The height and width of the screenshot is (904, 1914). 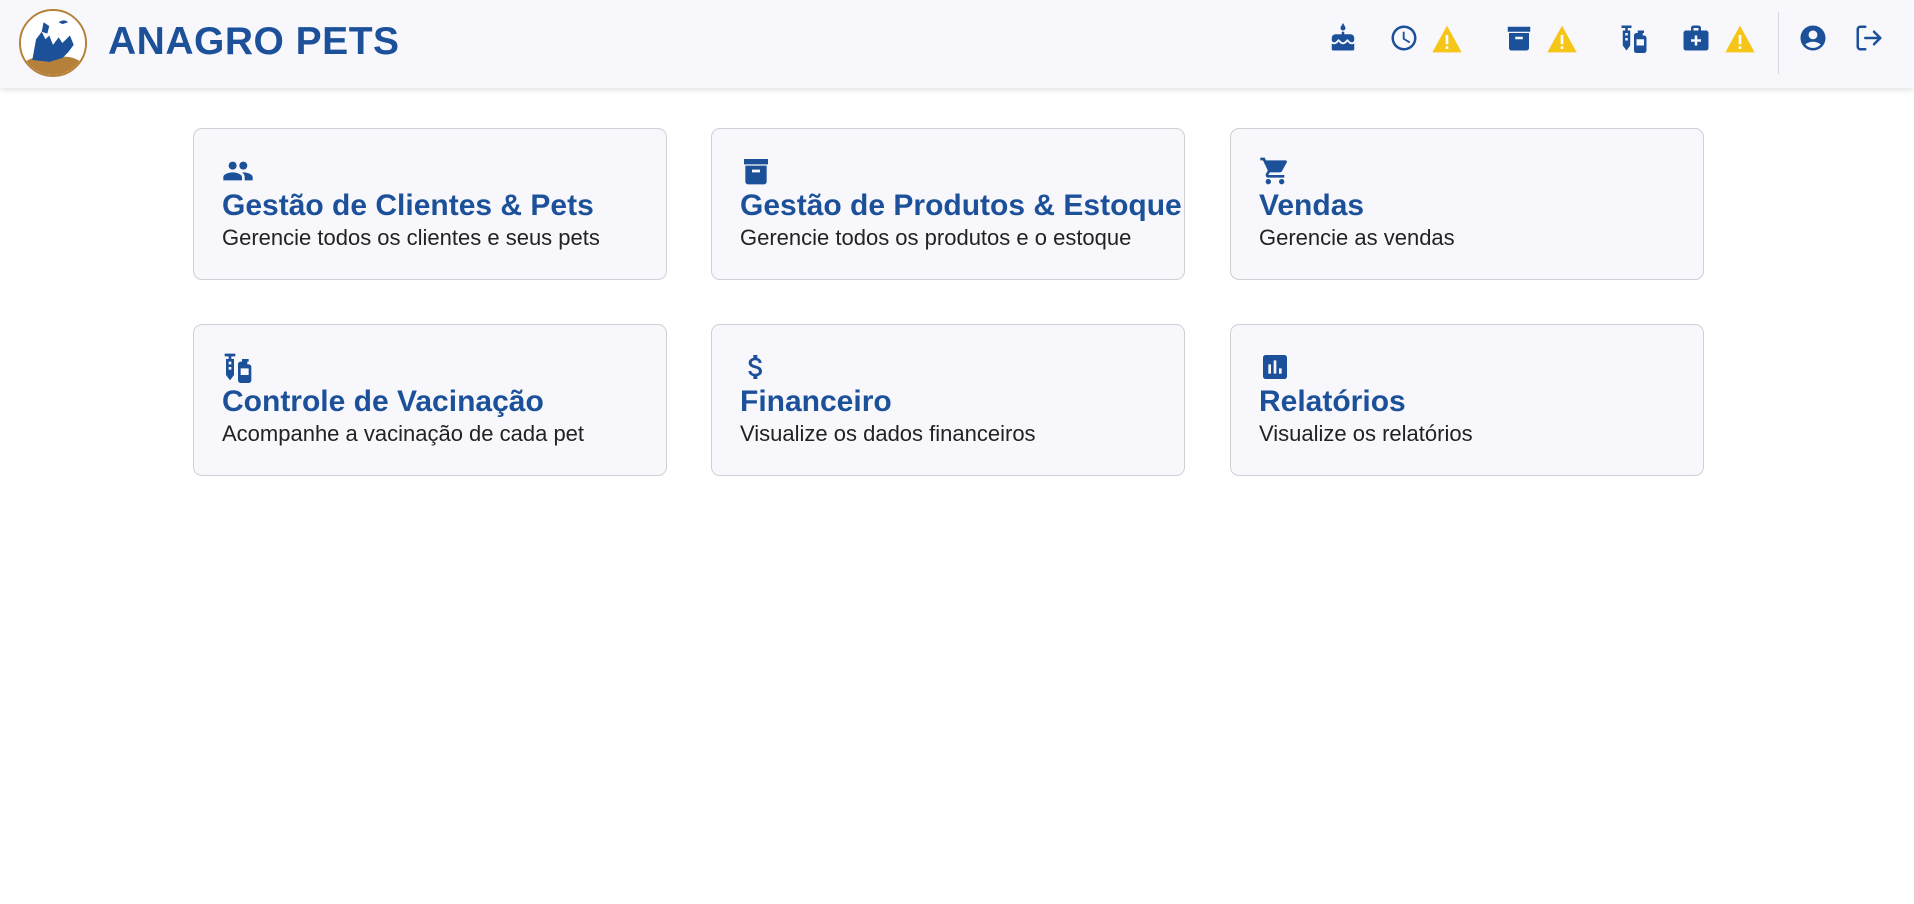 I want to click on card-vendas: Vendas Gerencie as vendas, so click(x=1467, y=204).